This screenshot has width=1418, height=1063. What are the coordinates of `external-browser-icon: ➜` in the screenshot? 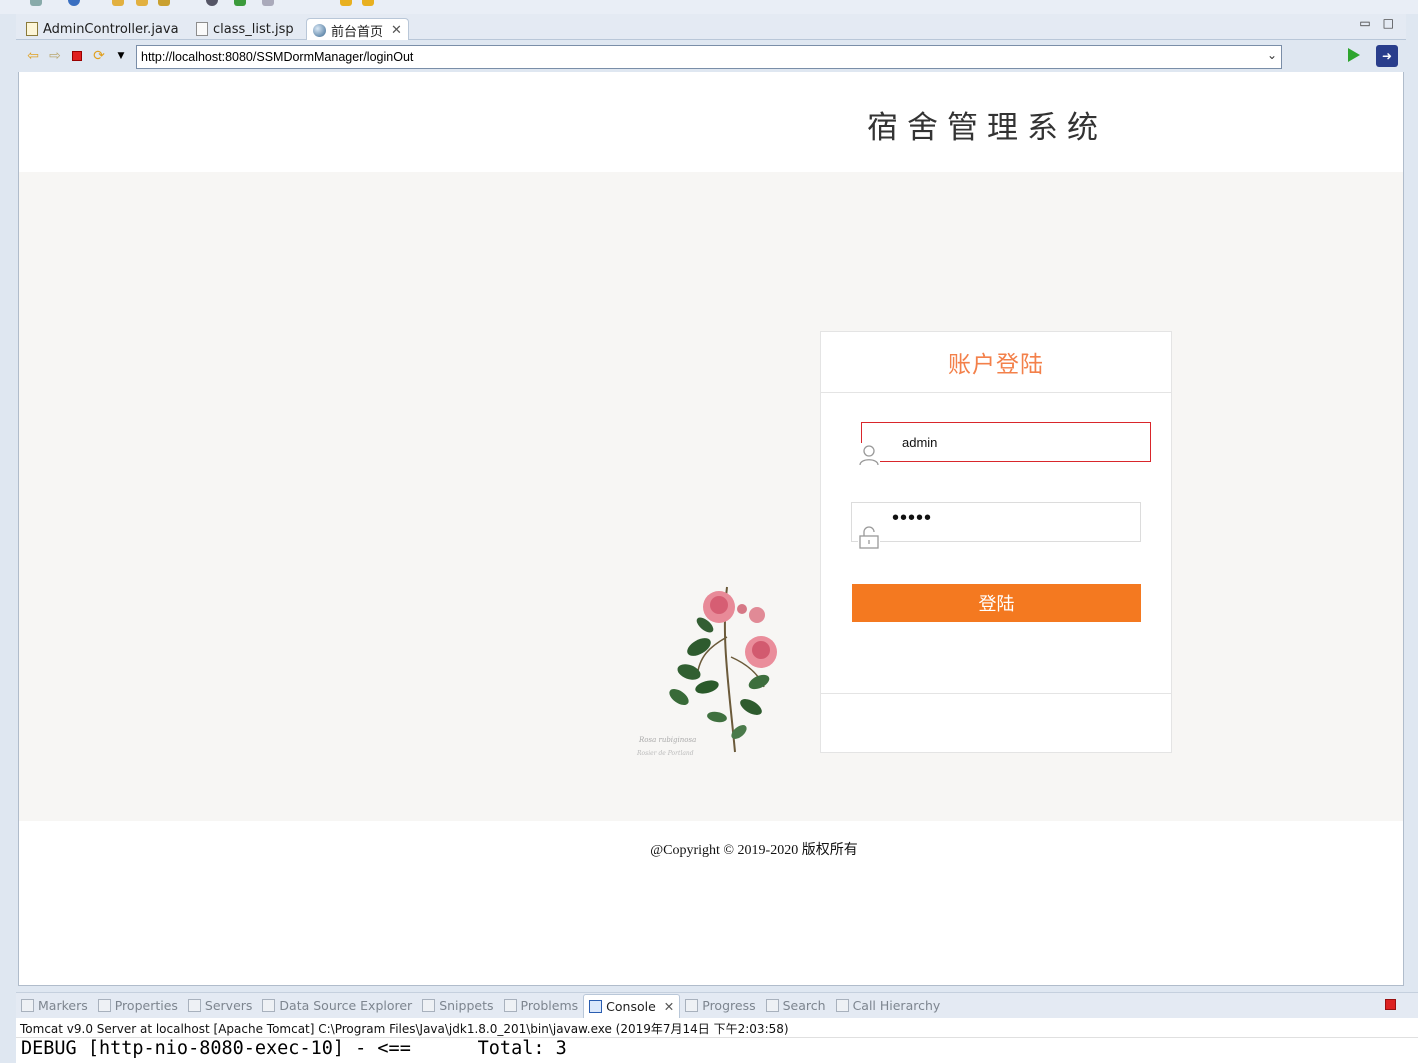 It's located at (1387, 56).